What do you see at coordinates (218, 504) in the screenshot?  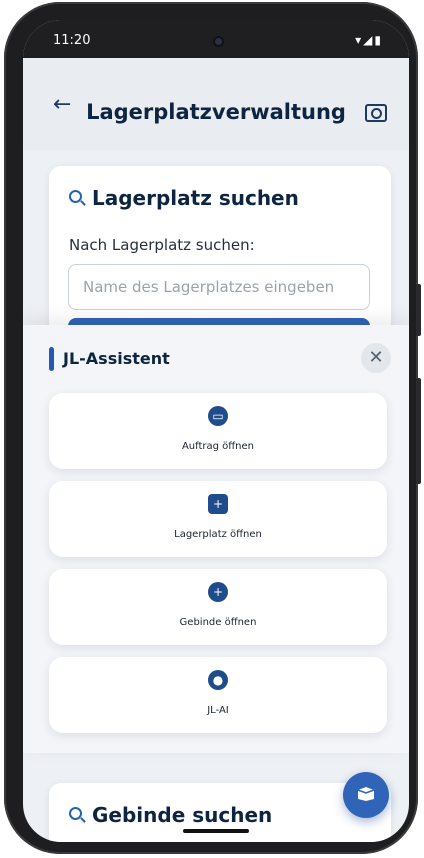 I see `cart-plus-icon: +` at bounding box center [218, 504].